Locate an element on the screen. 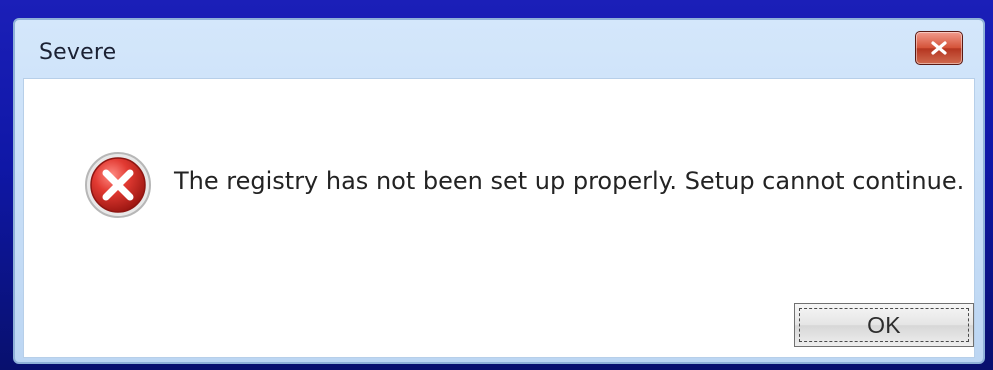  ok-button-label: OK is located at coordinates (884, 324).